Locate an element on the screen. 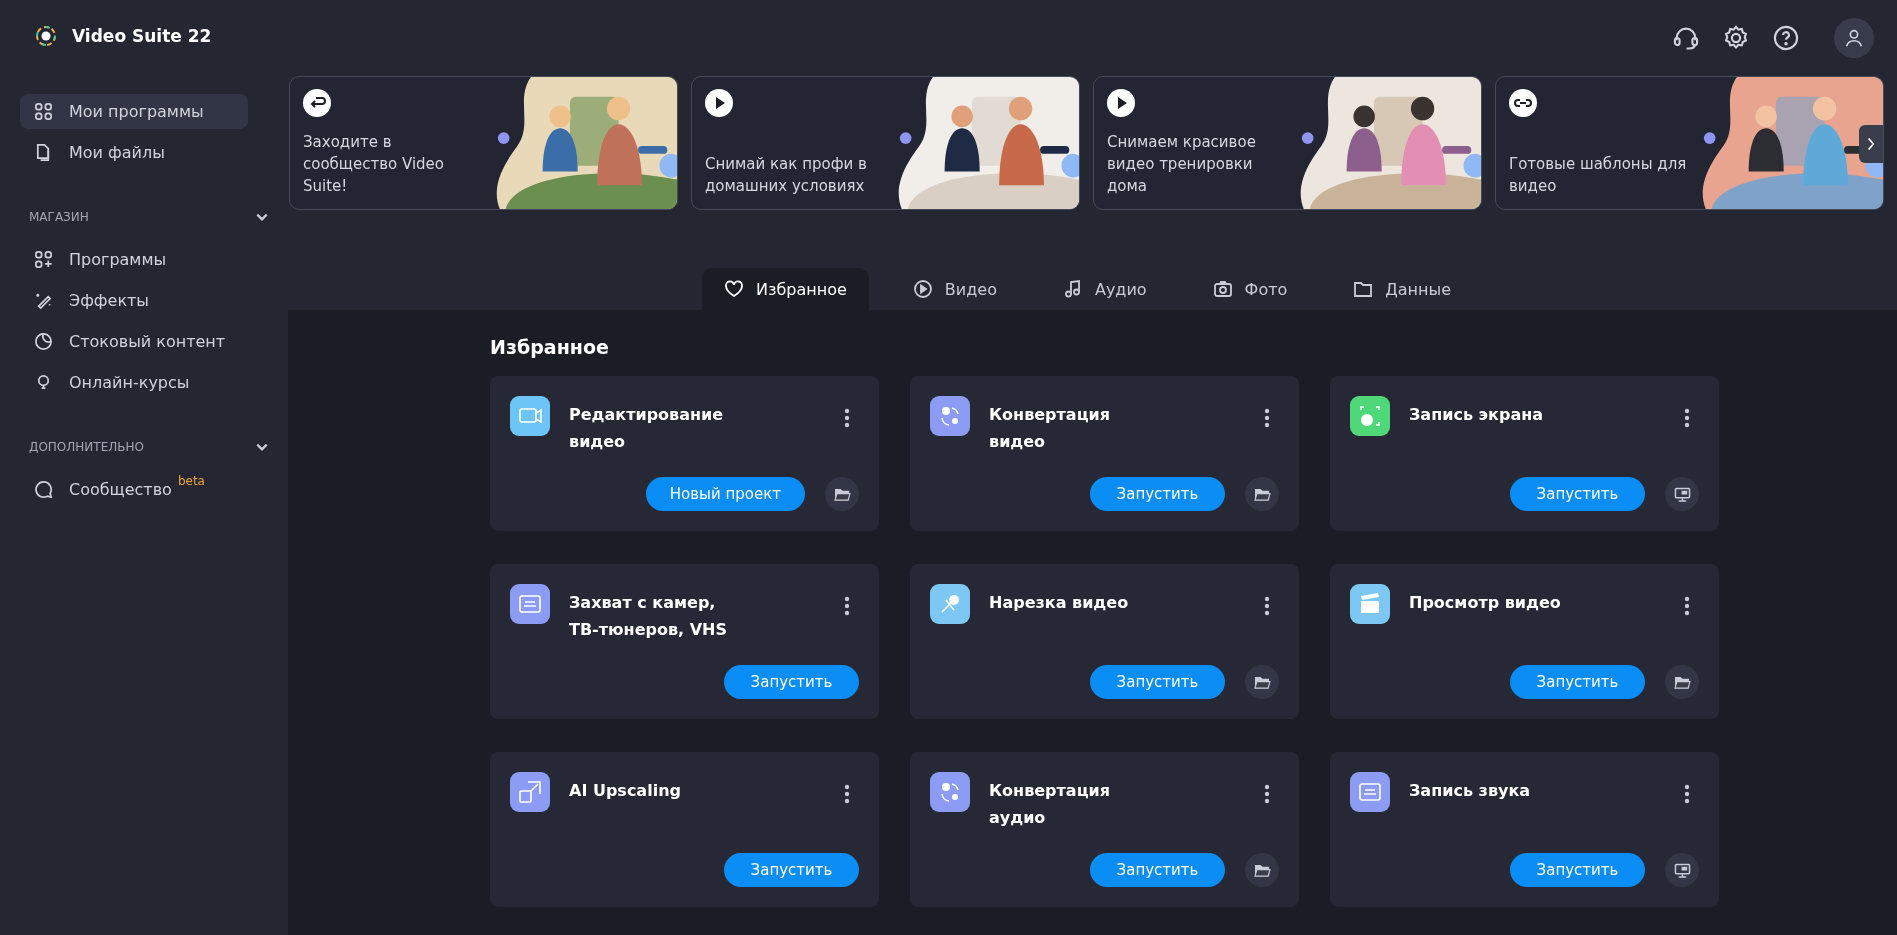 The width and height of the screenshot is (1897, 935). chevron-right-icon is located at coordinates (1871, 144).